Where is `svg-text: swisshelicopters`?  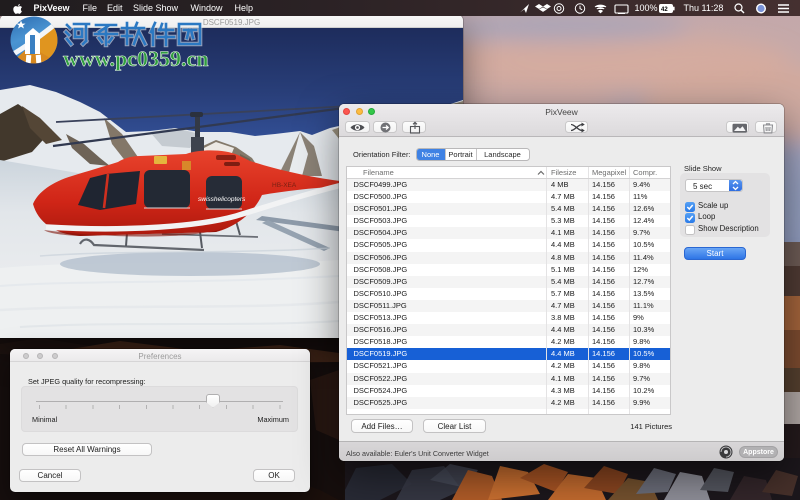 svg-text: swisshelicopters is located at coordinates (222, 199).